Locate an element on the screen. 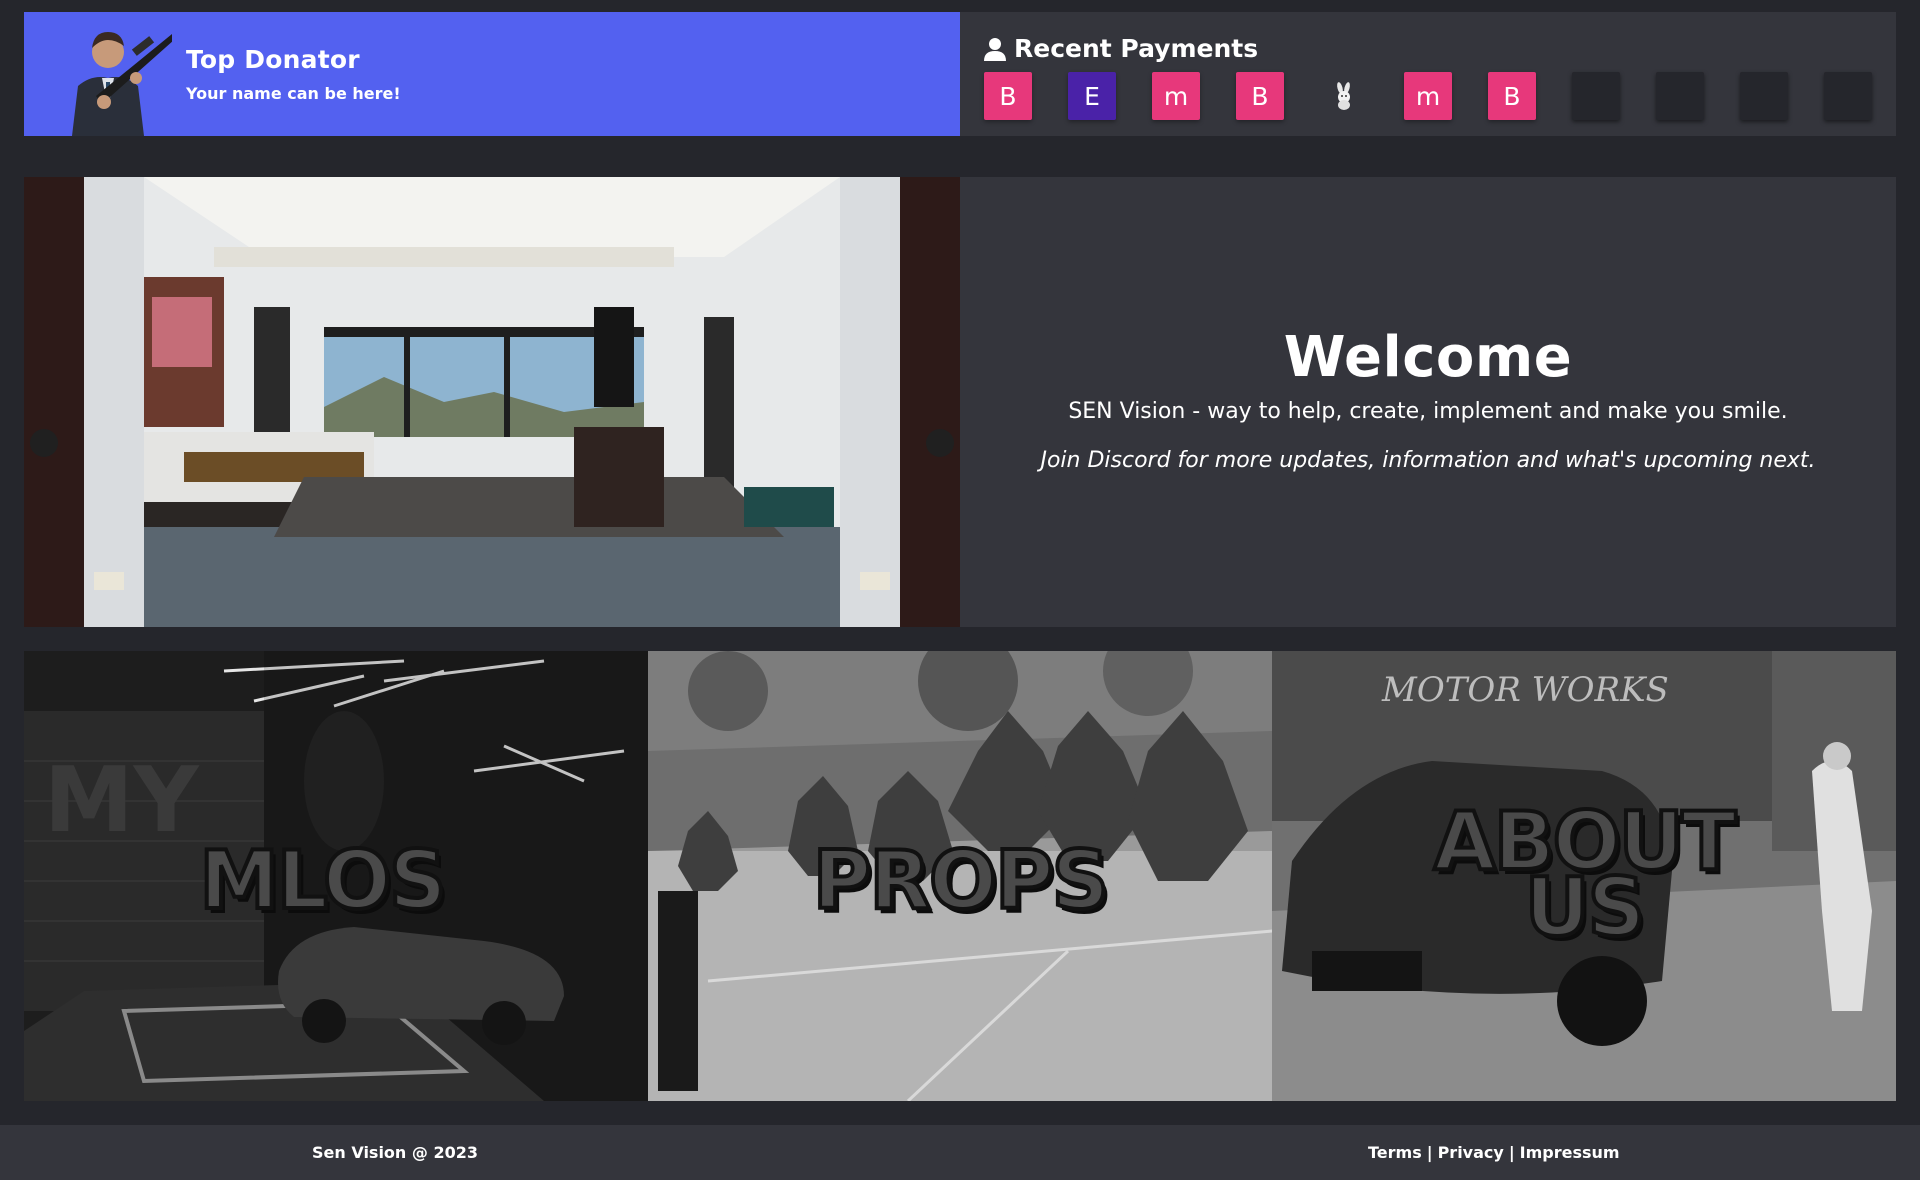 This screenshot has width=1920, height=1180. footer-link-impressum: Impressum is located at coordinates (1570, 1152).